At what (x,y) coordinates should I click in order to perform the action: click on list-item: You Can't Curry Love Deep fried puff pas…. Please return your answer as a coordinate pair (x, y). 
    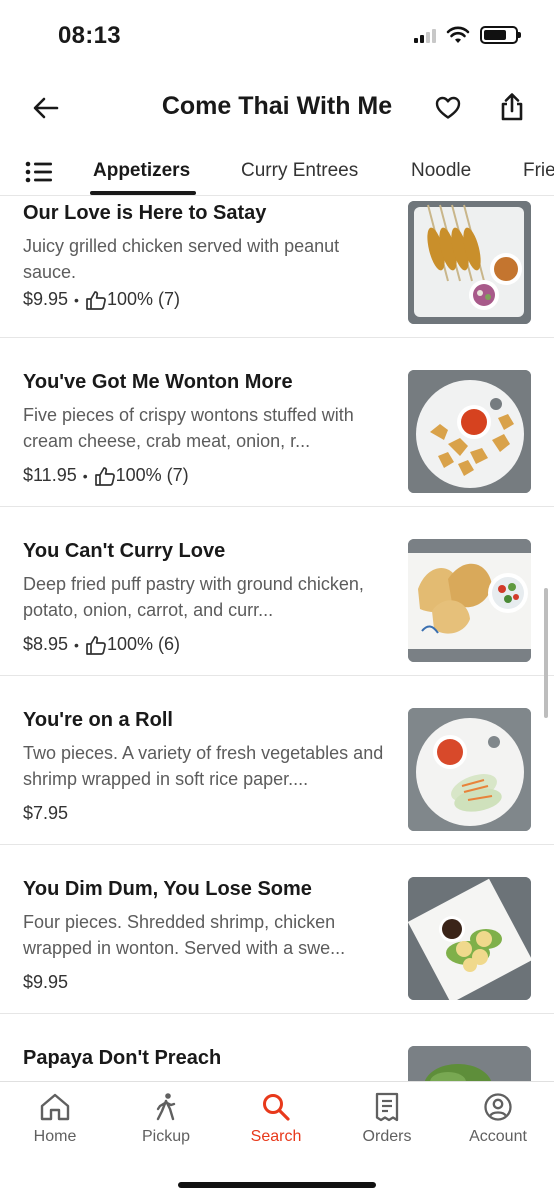
    Looking at the image, I should click on (277, 591).